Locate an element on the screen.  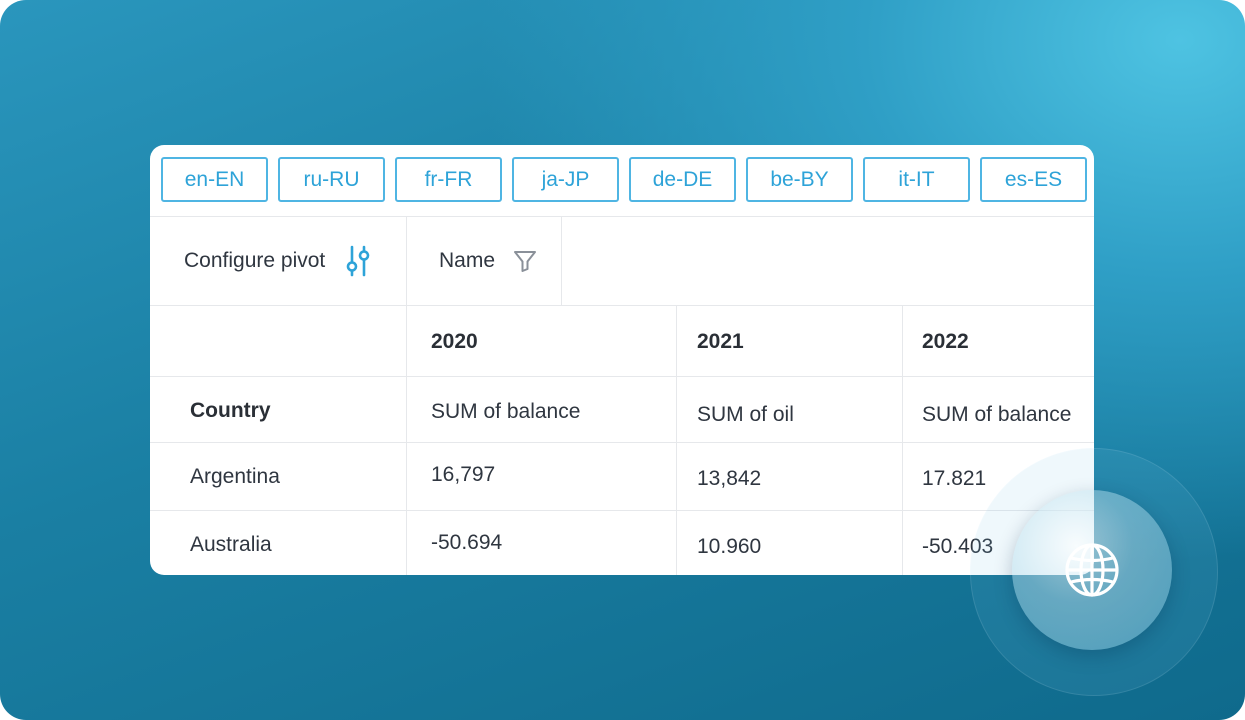
table-cell: 10.960 is located at coordinates (729, 547).